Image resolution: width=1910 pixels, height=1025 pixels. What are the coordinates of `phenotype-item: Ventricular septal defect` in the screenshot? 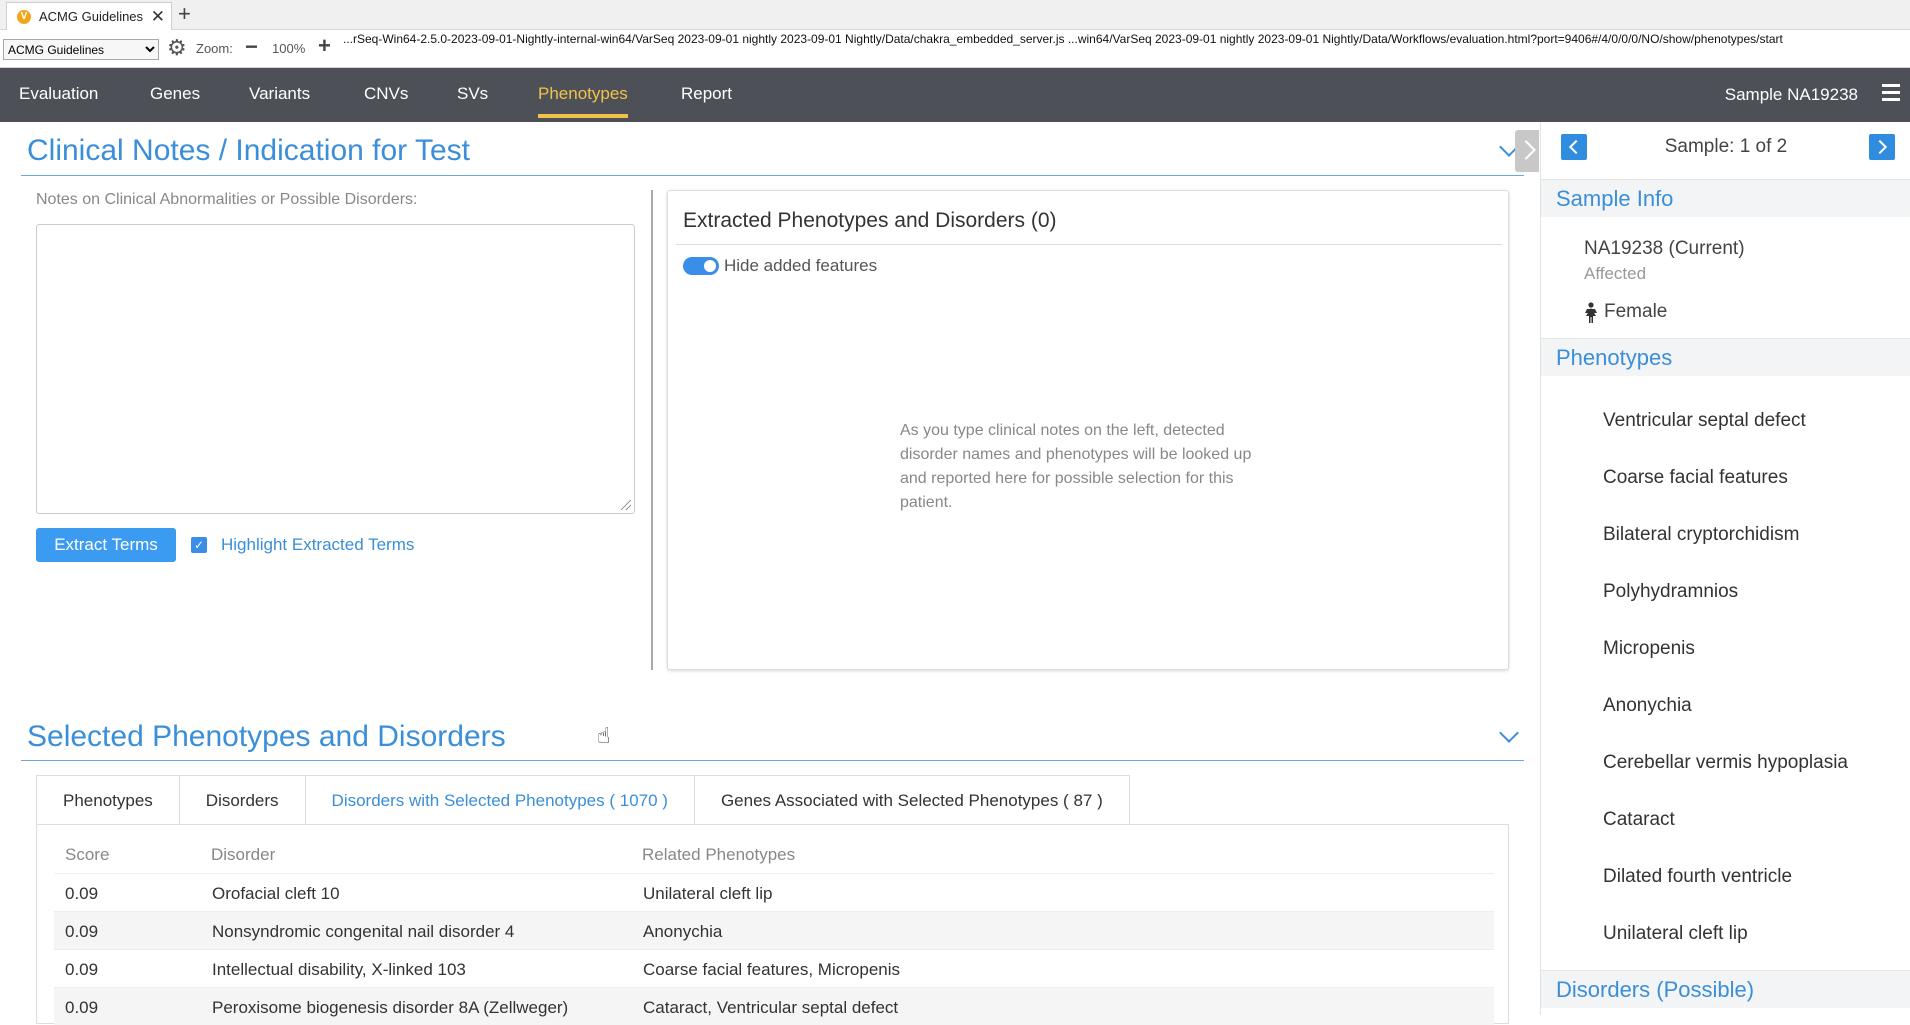 It's located at (1704, 421).